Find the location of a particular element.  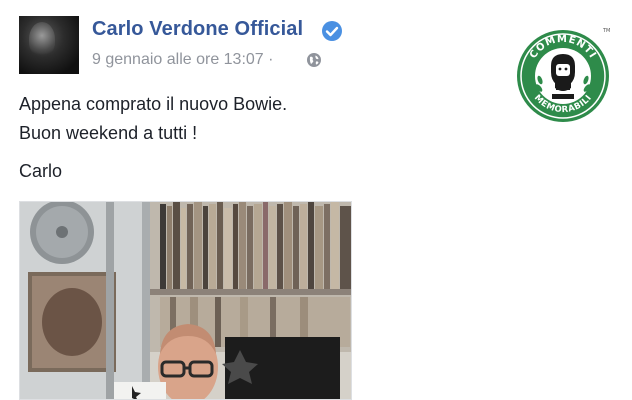

verified-badge-icon is located at coordinates (332, 31).